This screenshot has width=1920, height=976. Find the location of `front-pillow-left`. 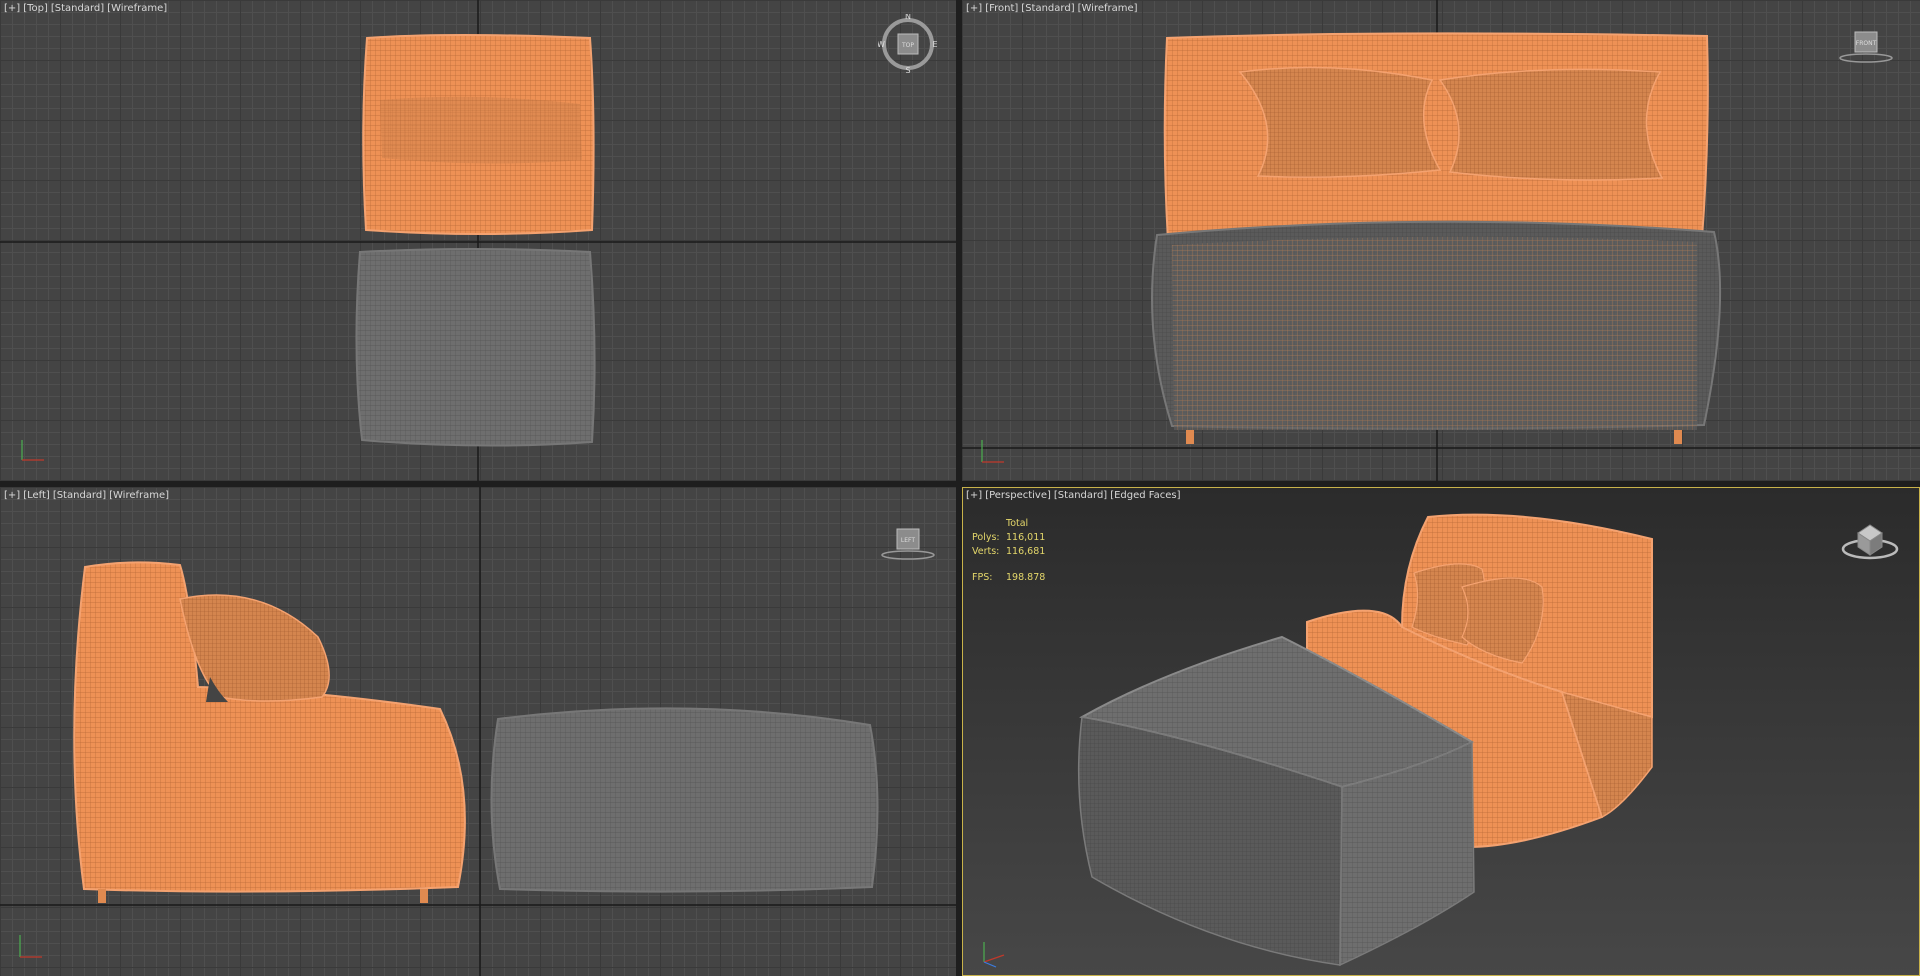

front-pillow-left is located at coordinates (1340, 122).